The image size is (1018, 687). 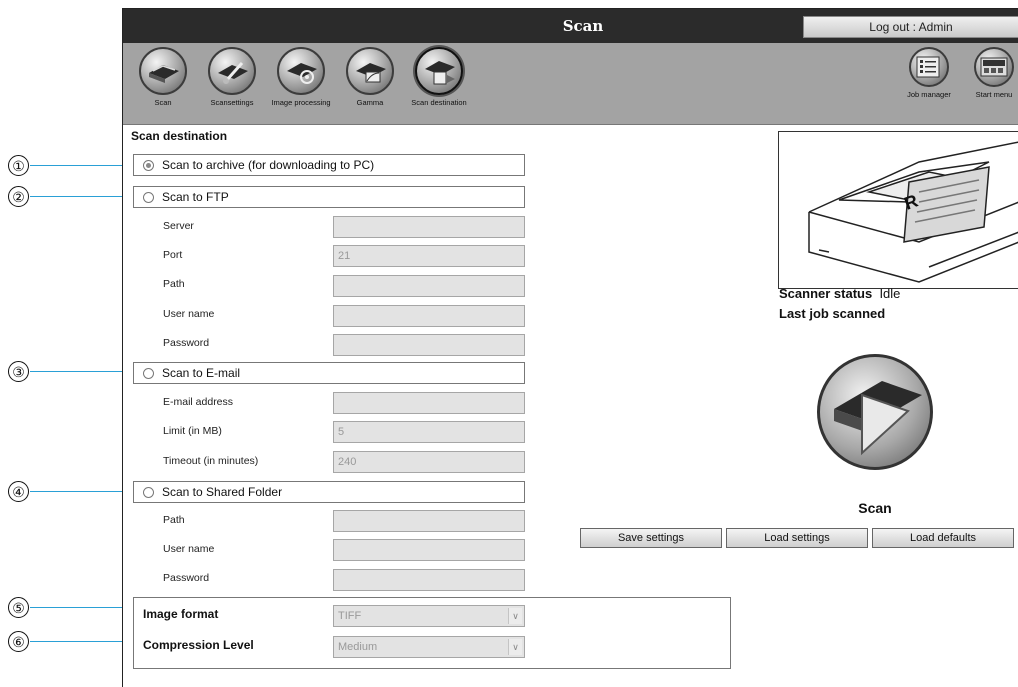 I want to click on email-address-field, so click(x=429, y=403).